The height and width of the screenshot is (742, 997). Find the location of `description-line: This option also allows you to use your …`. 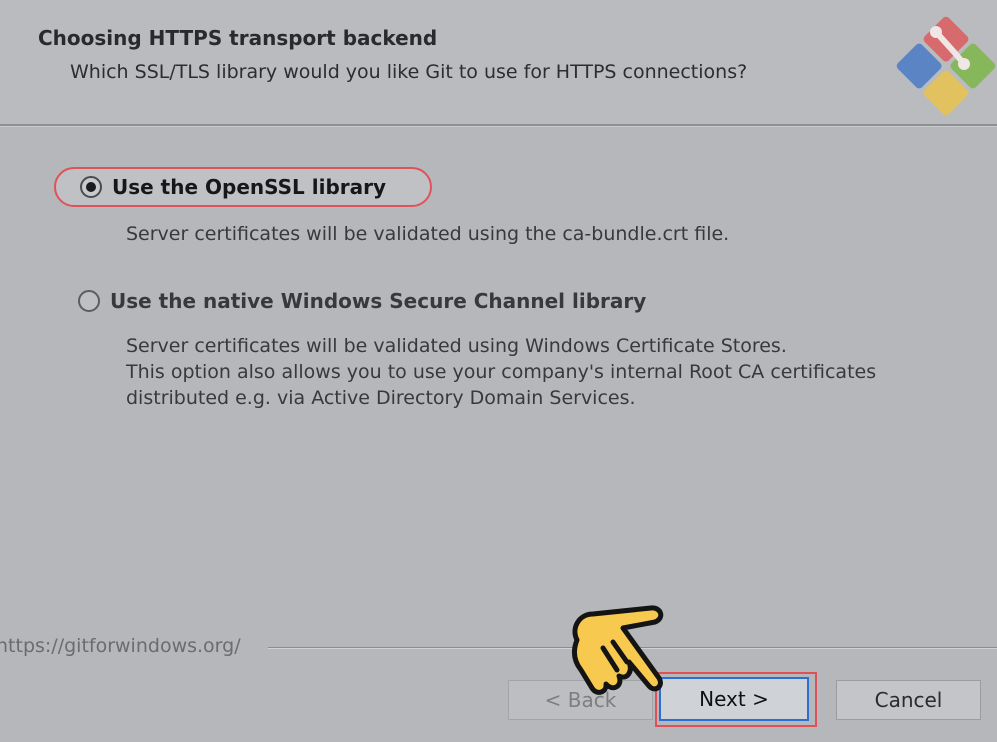

description-line: This option also allows you to use your … is located at coordinates (501, 372).